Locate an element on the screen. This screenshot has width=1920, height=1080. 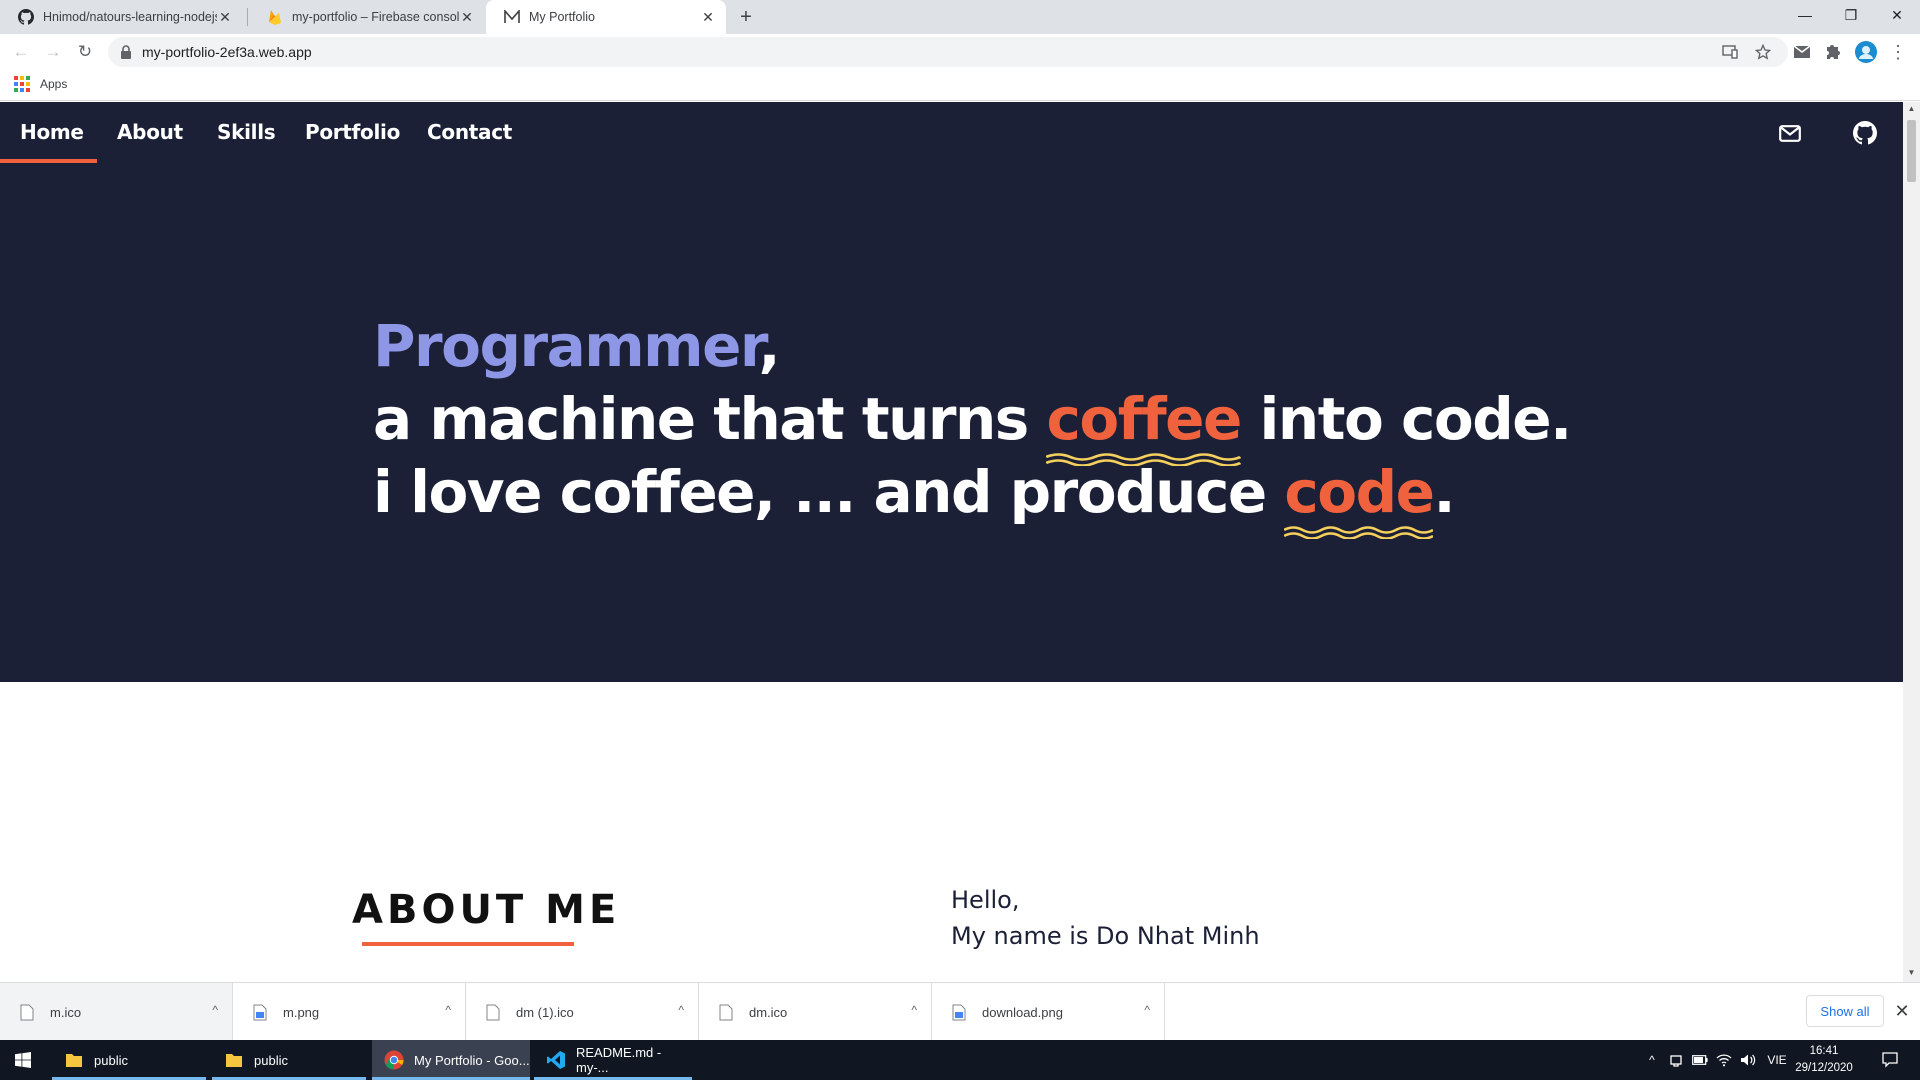
nav-portfolio: Portfolio is located at coordinates (352, 132).